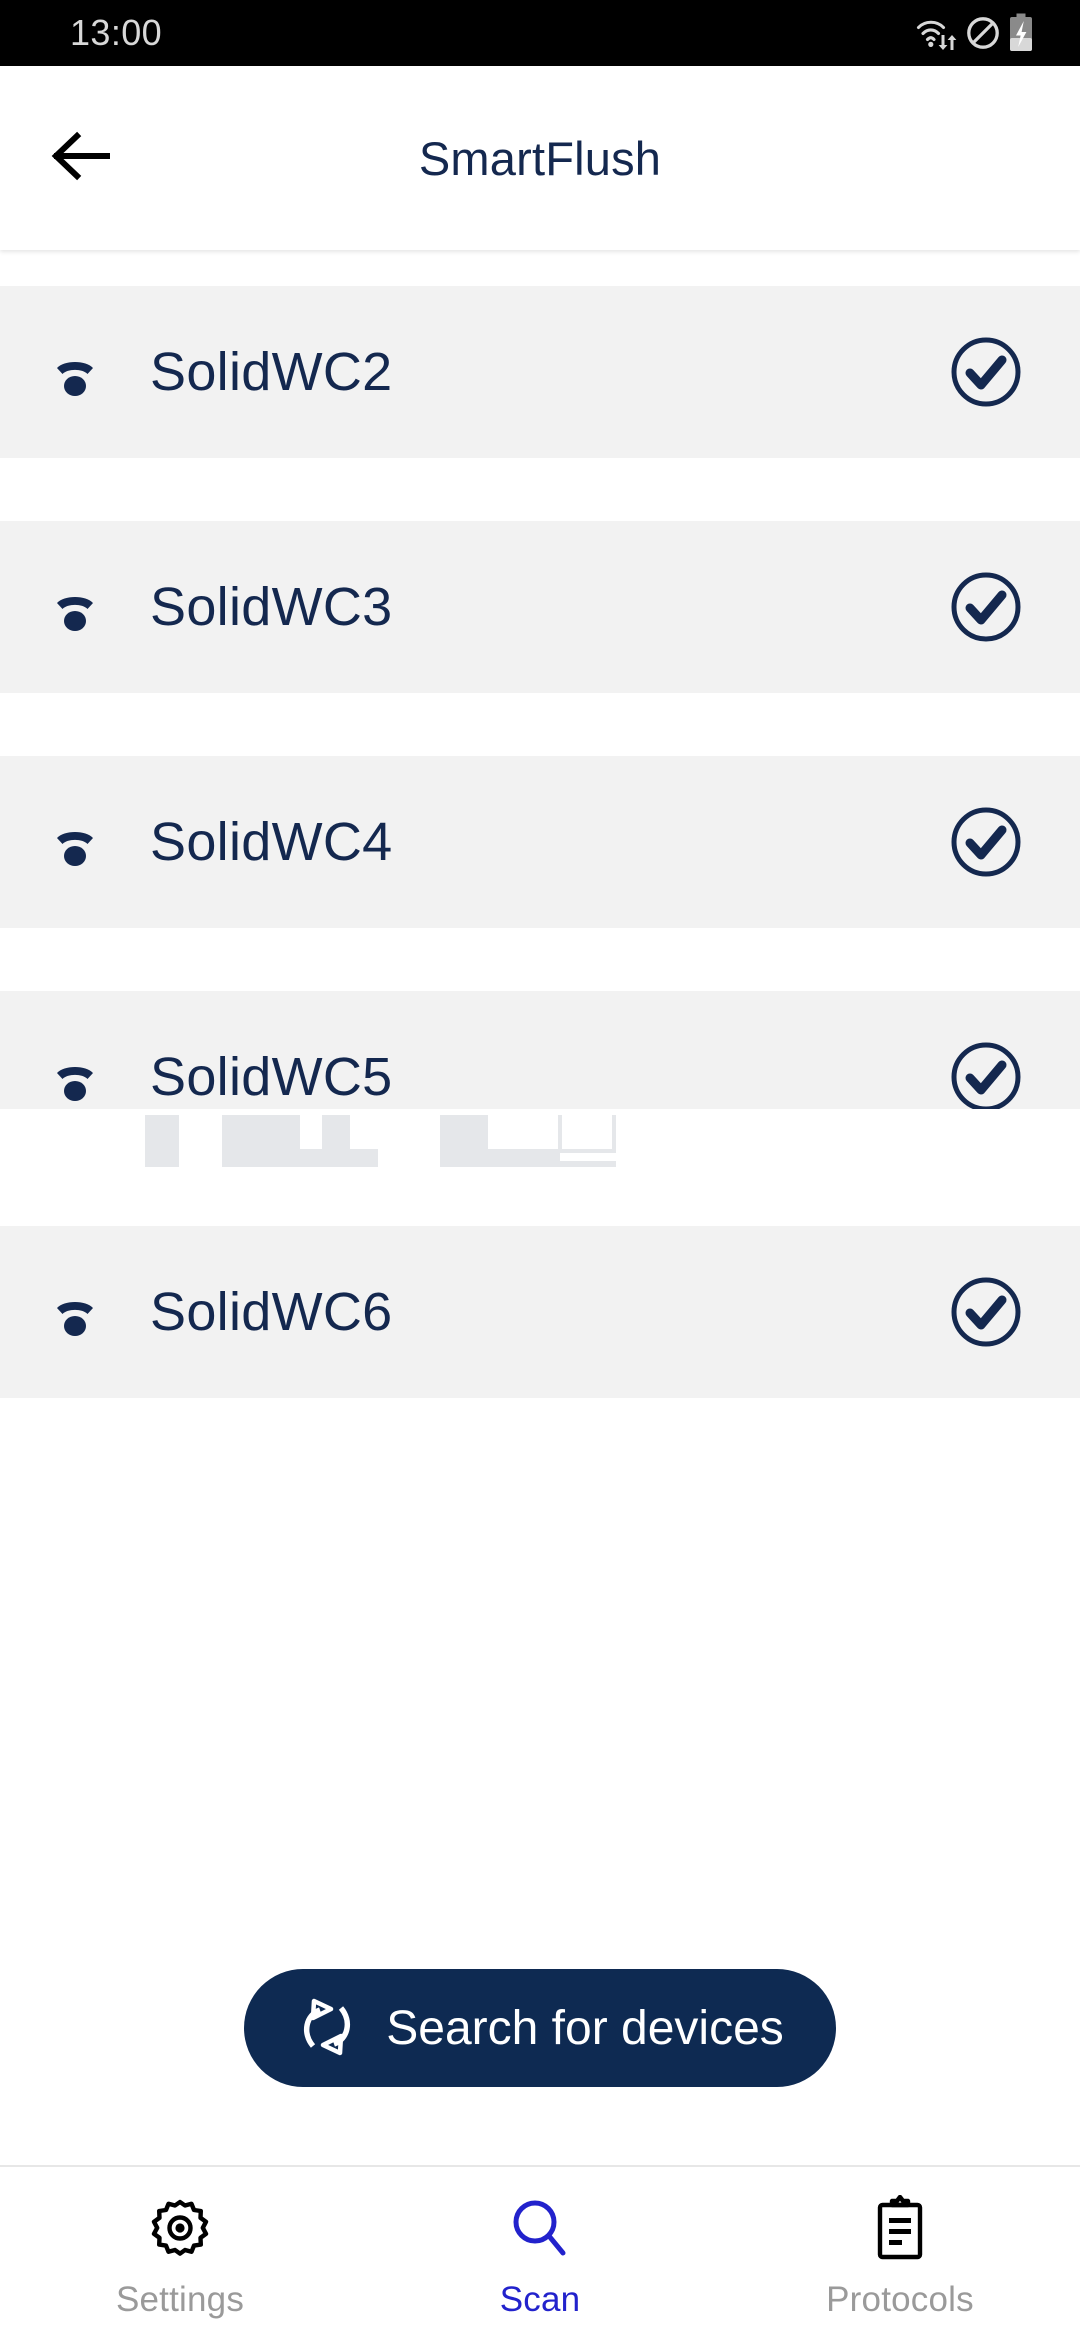 The image size is (1080, 2340). I want to click on device-name: SolidWC4, so click(271, 842).